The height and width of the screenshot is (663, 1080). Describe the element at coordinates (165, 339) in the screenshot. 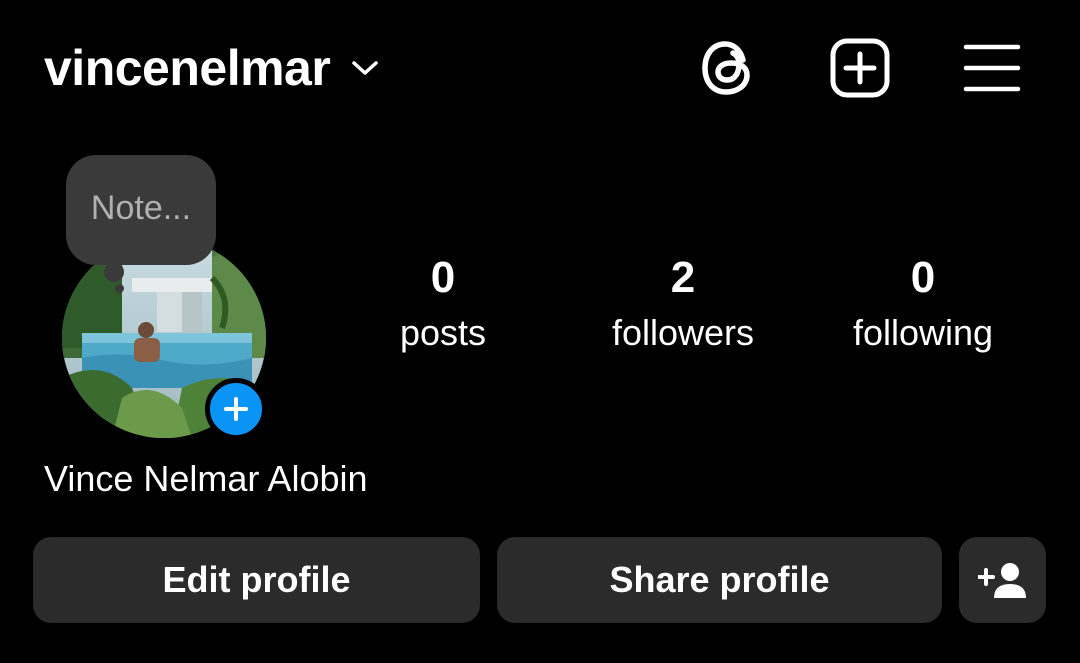

I see `profile-picture-container` at that location.